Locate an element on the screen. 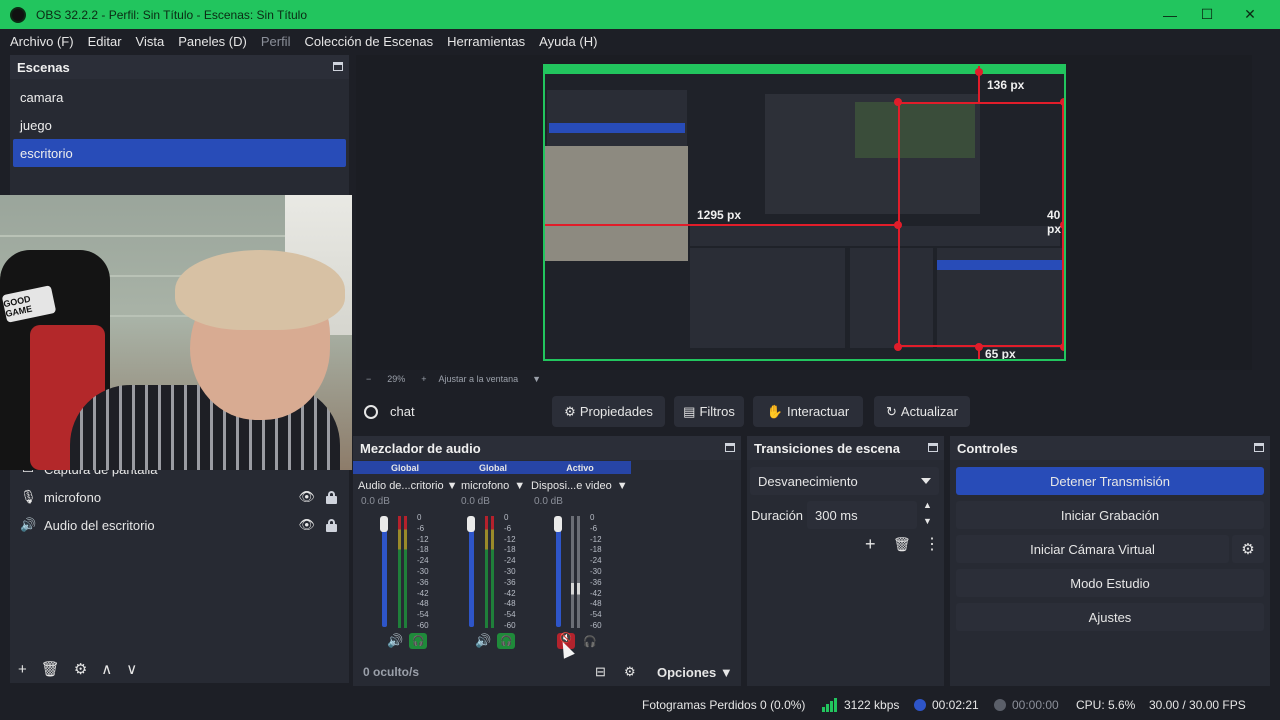  duration-value: 300 ms is located at coordinates (836, 515).